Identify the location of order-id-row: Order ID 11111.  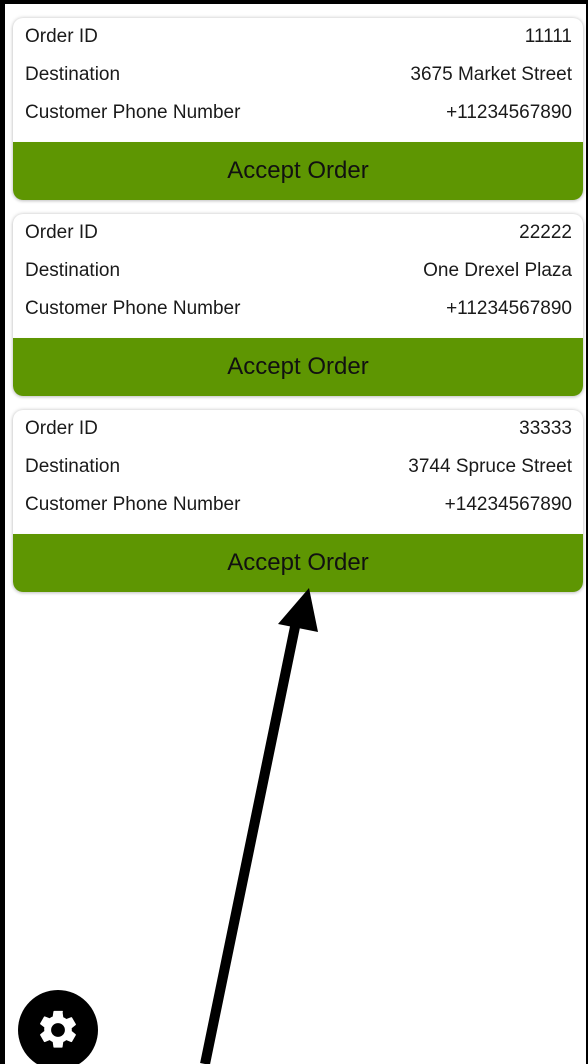
(298, 37).